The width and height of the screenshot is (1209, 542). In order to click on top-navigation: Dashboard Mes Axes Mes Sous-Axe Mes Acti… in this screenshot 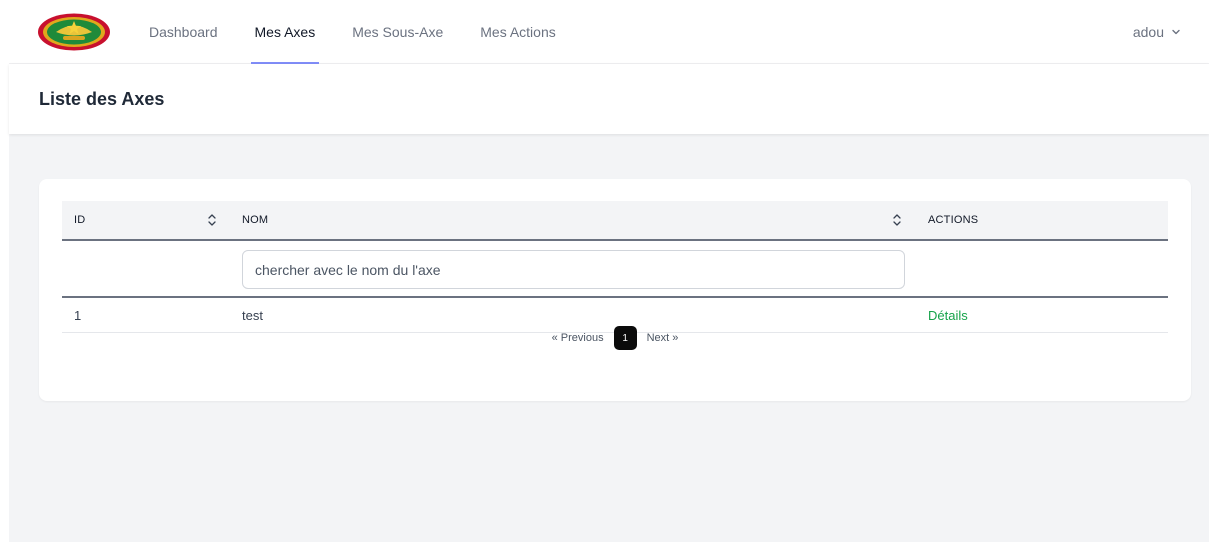, I will do `click(609, 32)`.